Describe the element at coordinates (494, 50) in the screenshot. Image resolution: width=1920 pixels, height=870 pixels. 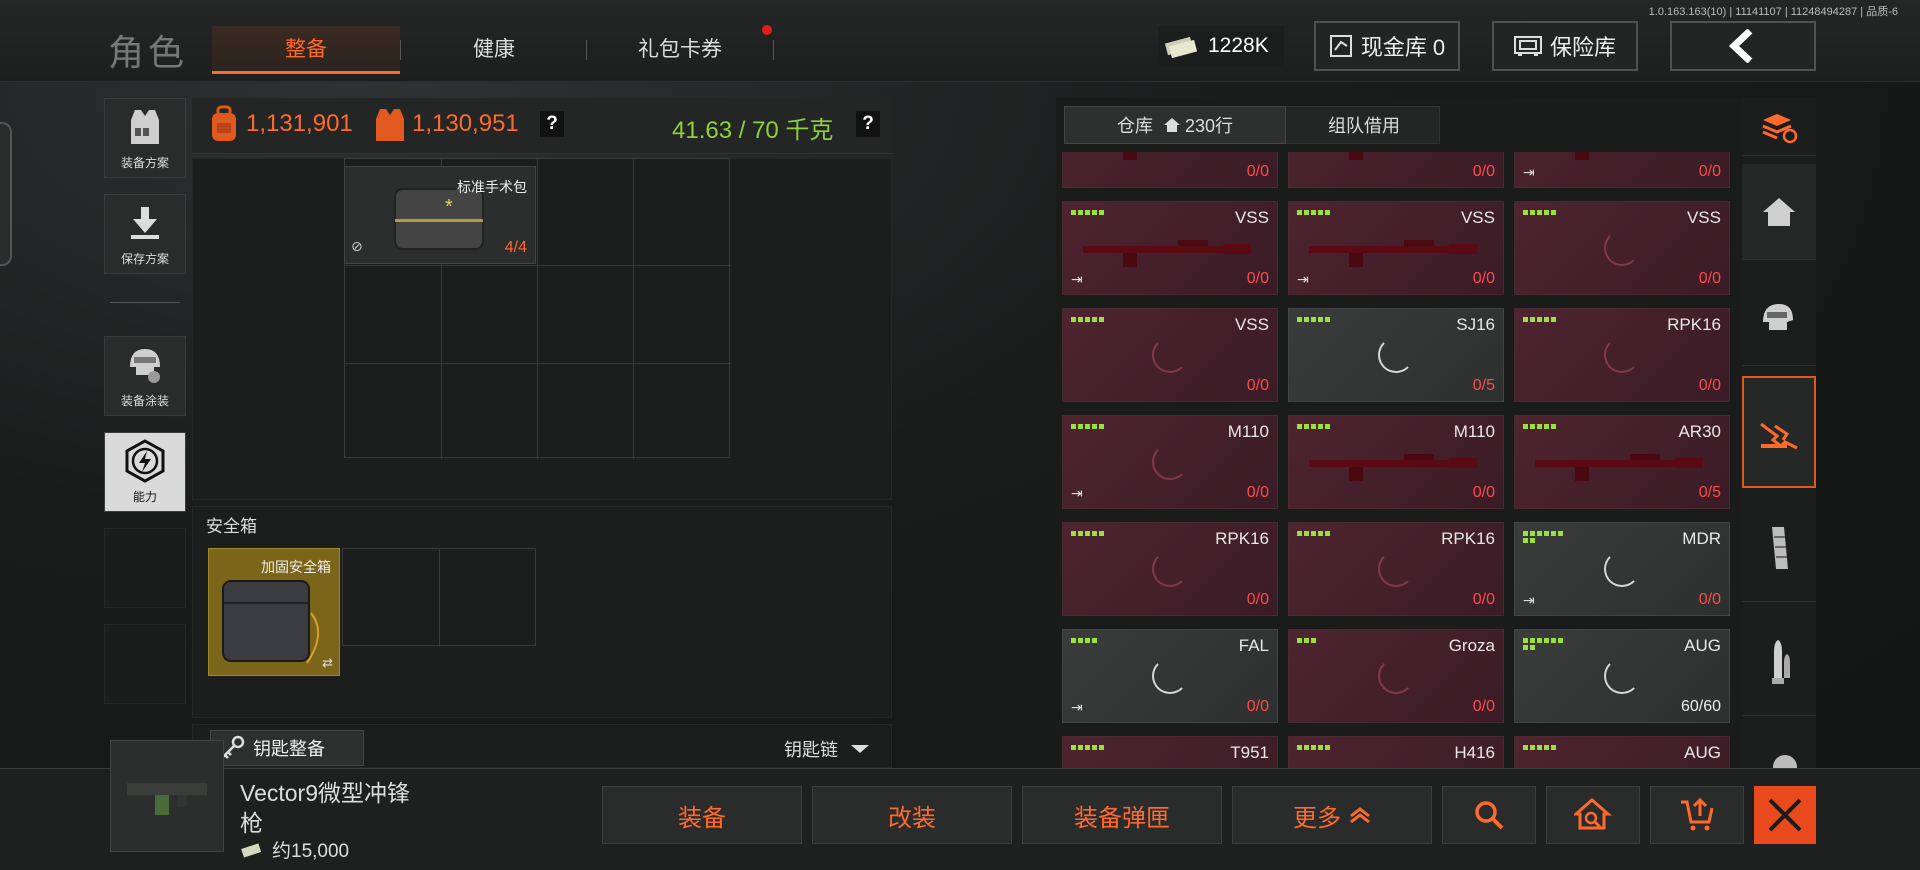
I see `tab-health: 健康` at that location.